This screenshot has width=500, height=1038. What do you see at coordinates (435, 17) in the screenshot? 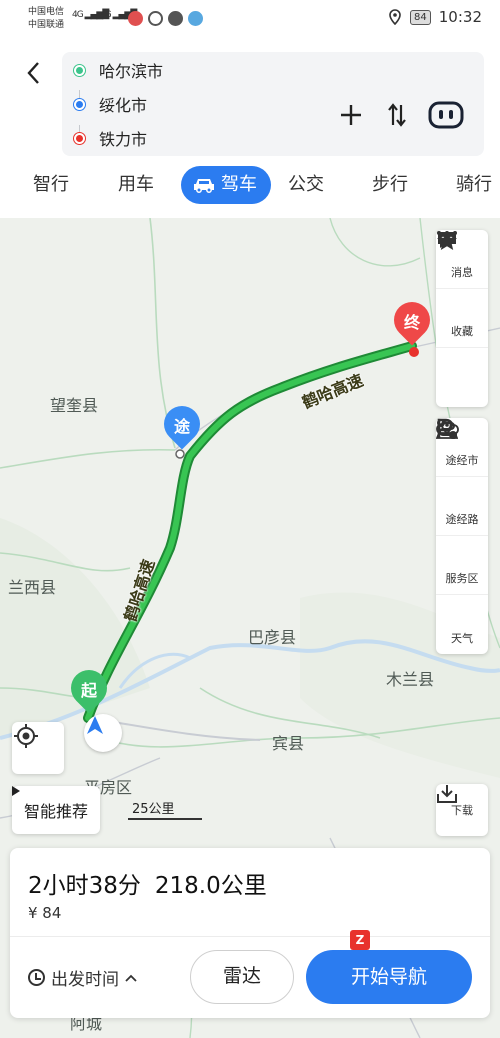
I see `status-right: 84 10:32` at bounding box center [435, 17].